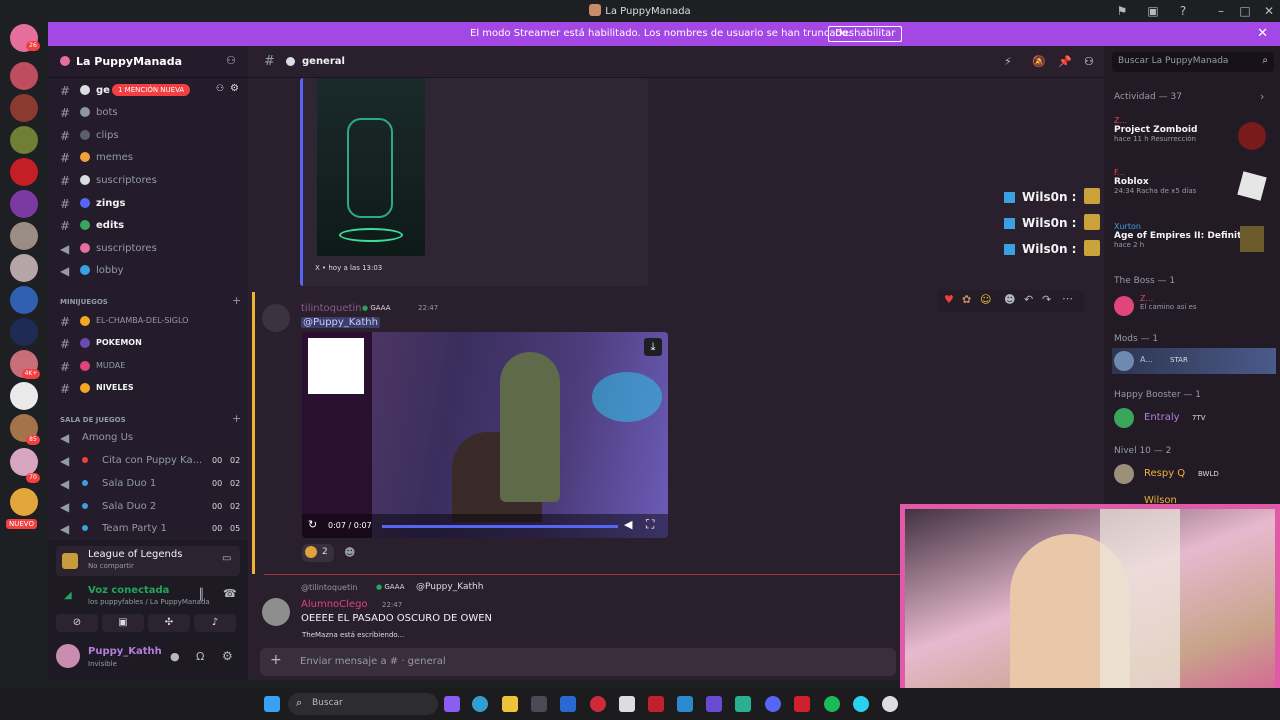  What do you see at coordinates (485, 435) in the screenshot?
I see `video-player: ⤓ ↻ 0:07 / 0:07 ◀ ⛶` at bounding box center [485, 435].